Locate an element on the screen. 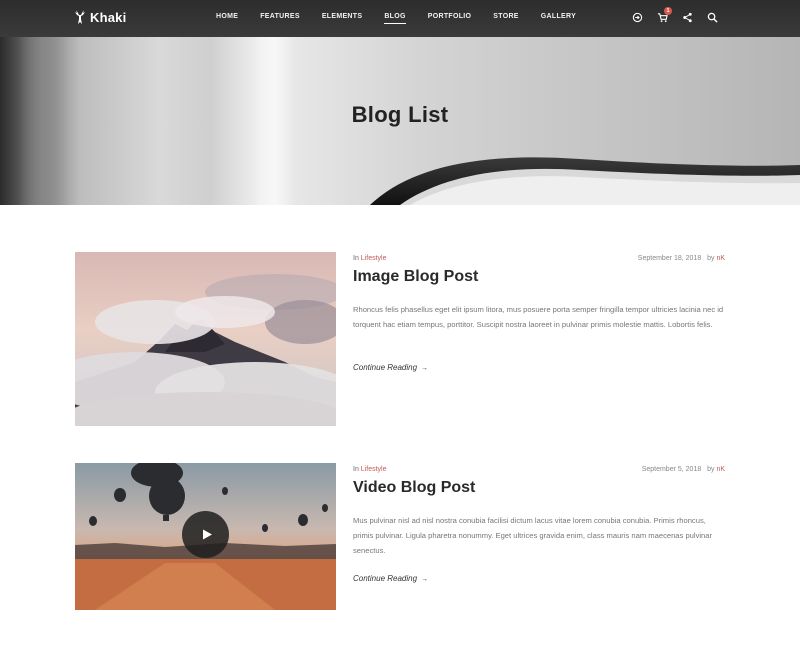 The height and width of the screenshot is (650, 800). nav-item-home: HOME is located at coordinates (227, 16).